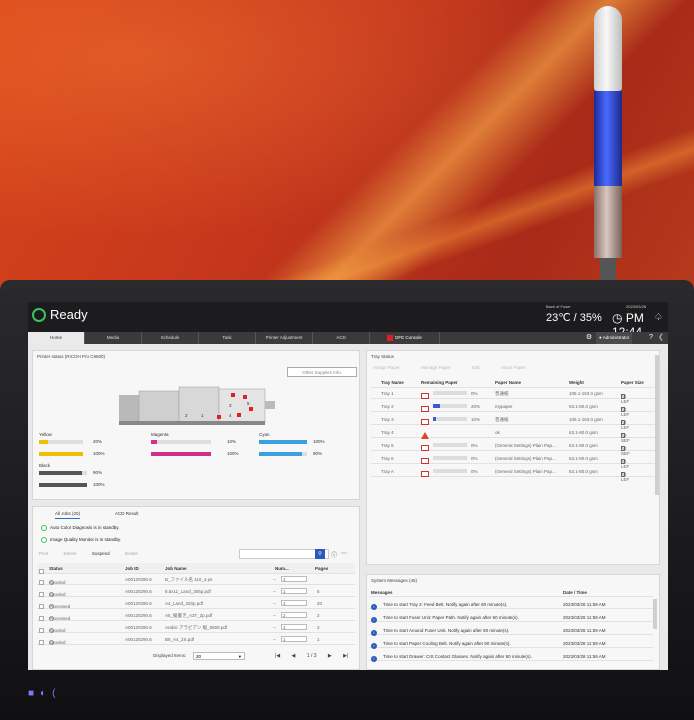 This screenshot has width=694, height=720. Describe the element at coordinates (56, 338) in the screenshot. I see `tab-home: Home` at that location.